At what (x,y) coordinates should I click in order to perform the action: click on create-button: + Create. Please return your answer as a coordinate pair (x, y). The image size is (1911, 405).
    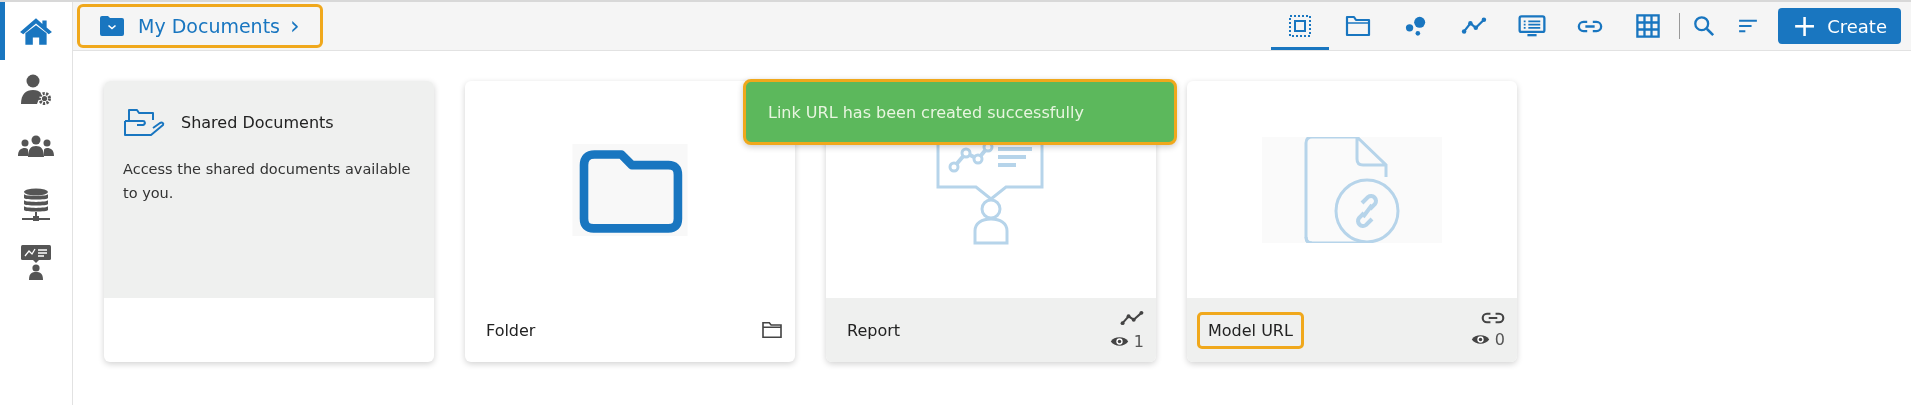
    Looking at the image, I should click on (1839, 26).